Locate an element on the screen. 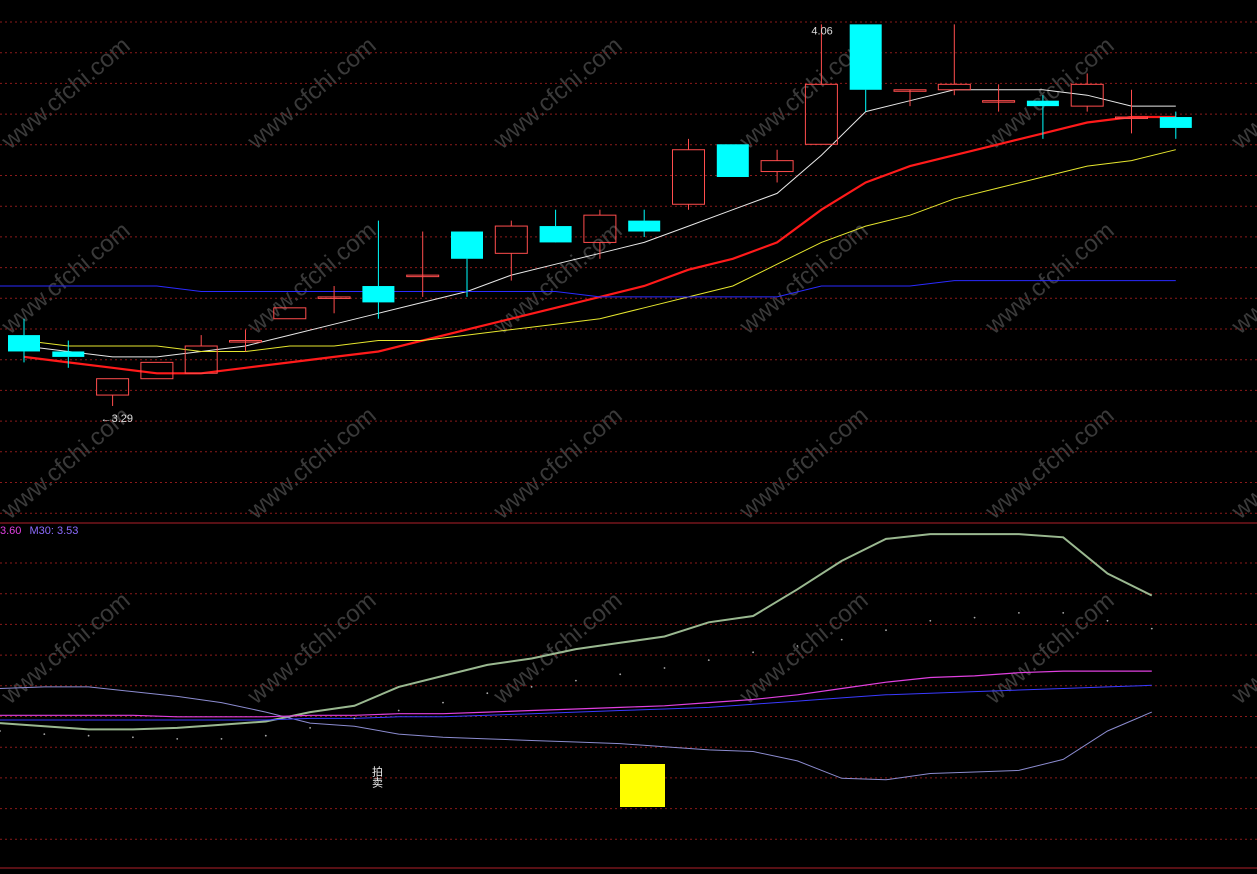  ma60-line is located at coordinates (588, 289).